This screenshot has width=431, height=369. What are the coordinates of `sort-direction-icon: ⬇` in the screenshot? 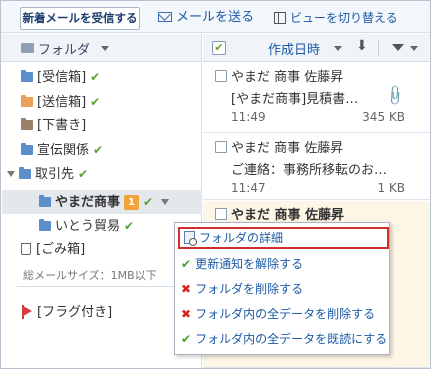 It's located at (362, 46).